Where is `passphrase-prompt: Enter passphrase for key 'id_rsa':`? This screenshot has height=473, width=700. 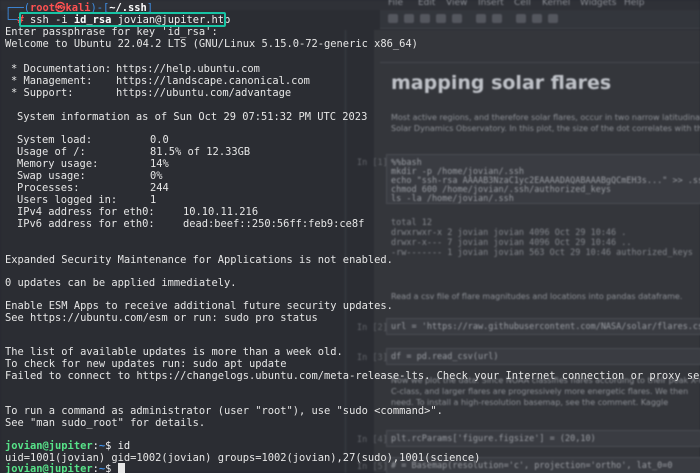 passphrase-prompt: Enter passphrase for key 'id_rsa': is located at coordinates (111, 32).